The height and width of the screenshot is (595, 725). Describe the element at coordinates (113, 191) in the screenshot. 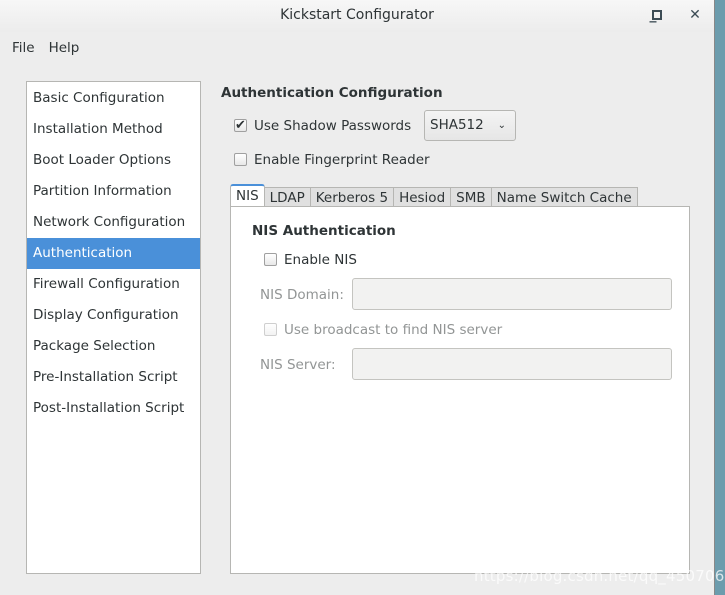

I see `sidebar-item-partition-information: Partition Information` at that location.